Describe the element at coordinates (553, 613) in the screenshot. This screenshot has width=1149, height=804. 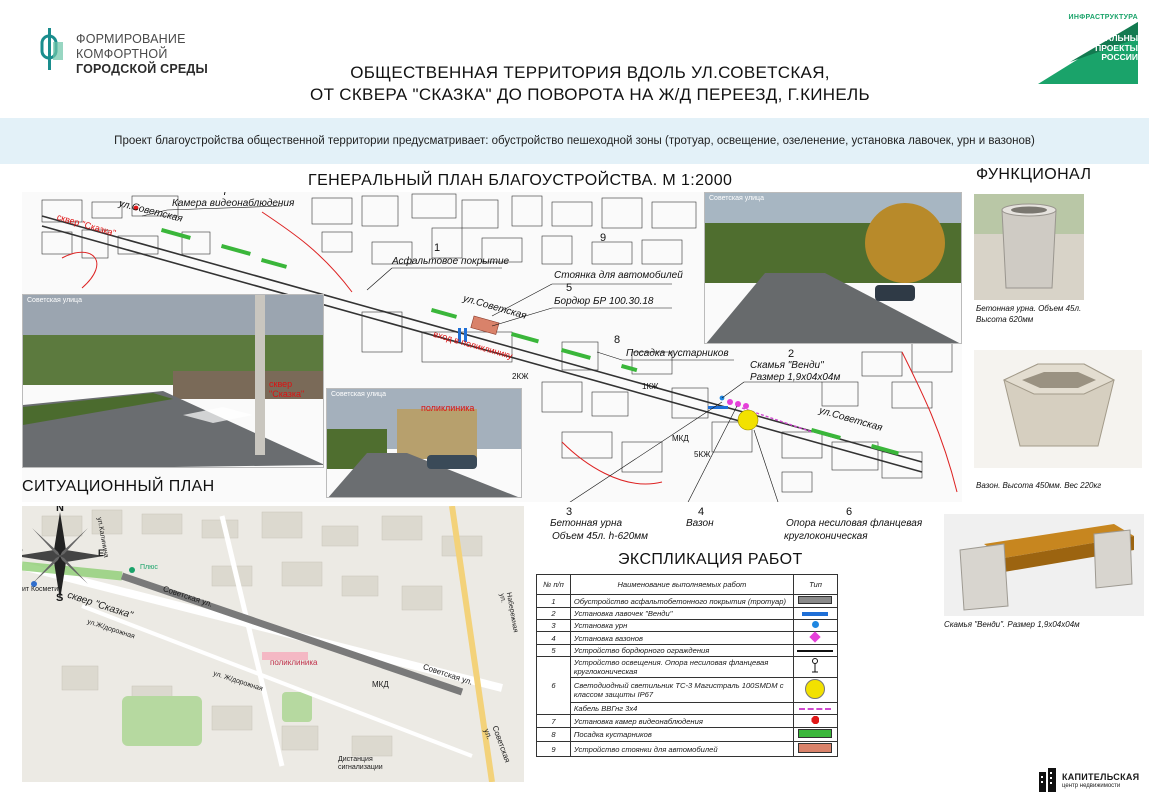
I see `row-num: 2` at that location.